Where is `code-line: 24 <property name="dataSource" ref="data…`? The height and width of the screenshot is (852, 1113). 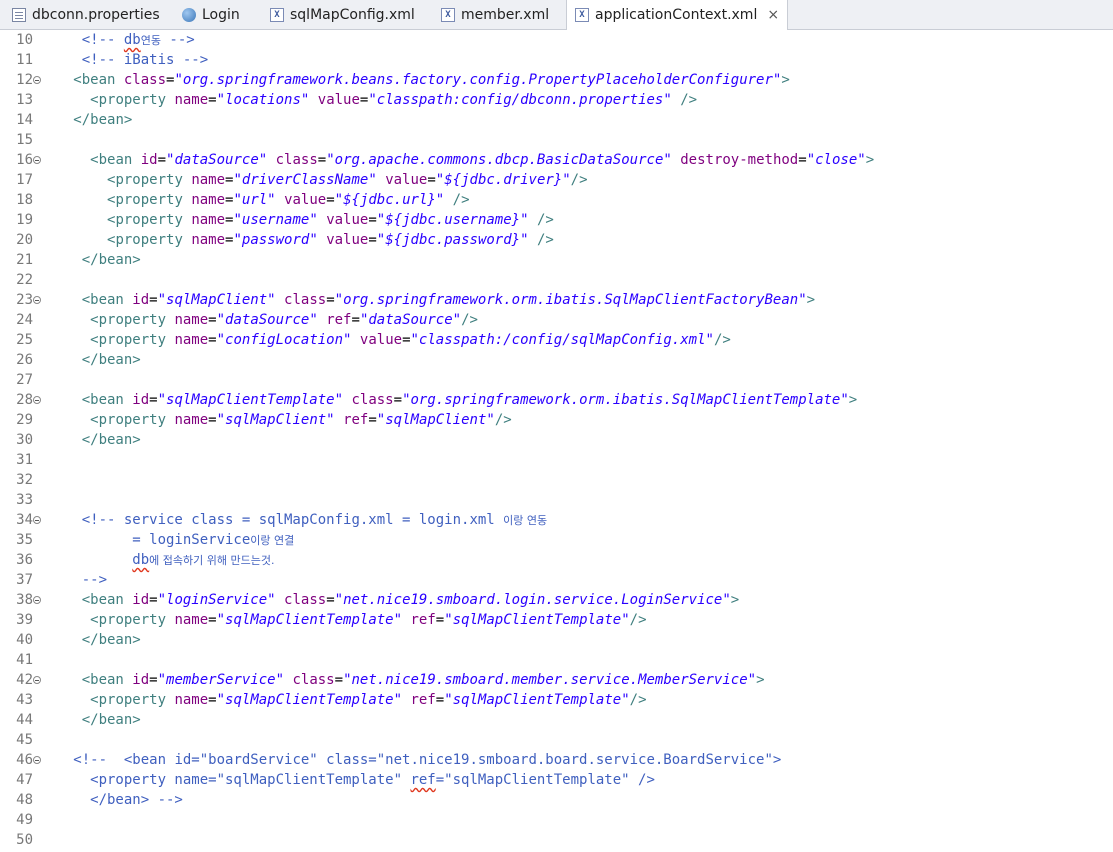
code-line: 24 <property name="dataSource" ref="data… is located at coordinates (556, 320).